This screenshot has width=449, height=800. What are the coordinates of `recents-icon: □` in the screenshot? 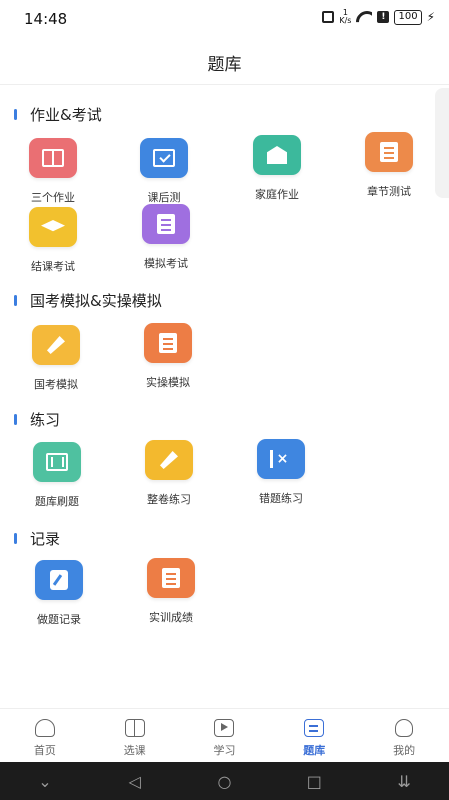 It's located at (314, 781).